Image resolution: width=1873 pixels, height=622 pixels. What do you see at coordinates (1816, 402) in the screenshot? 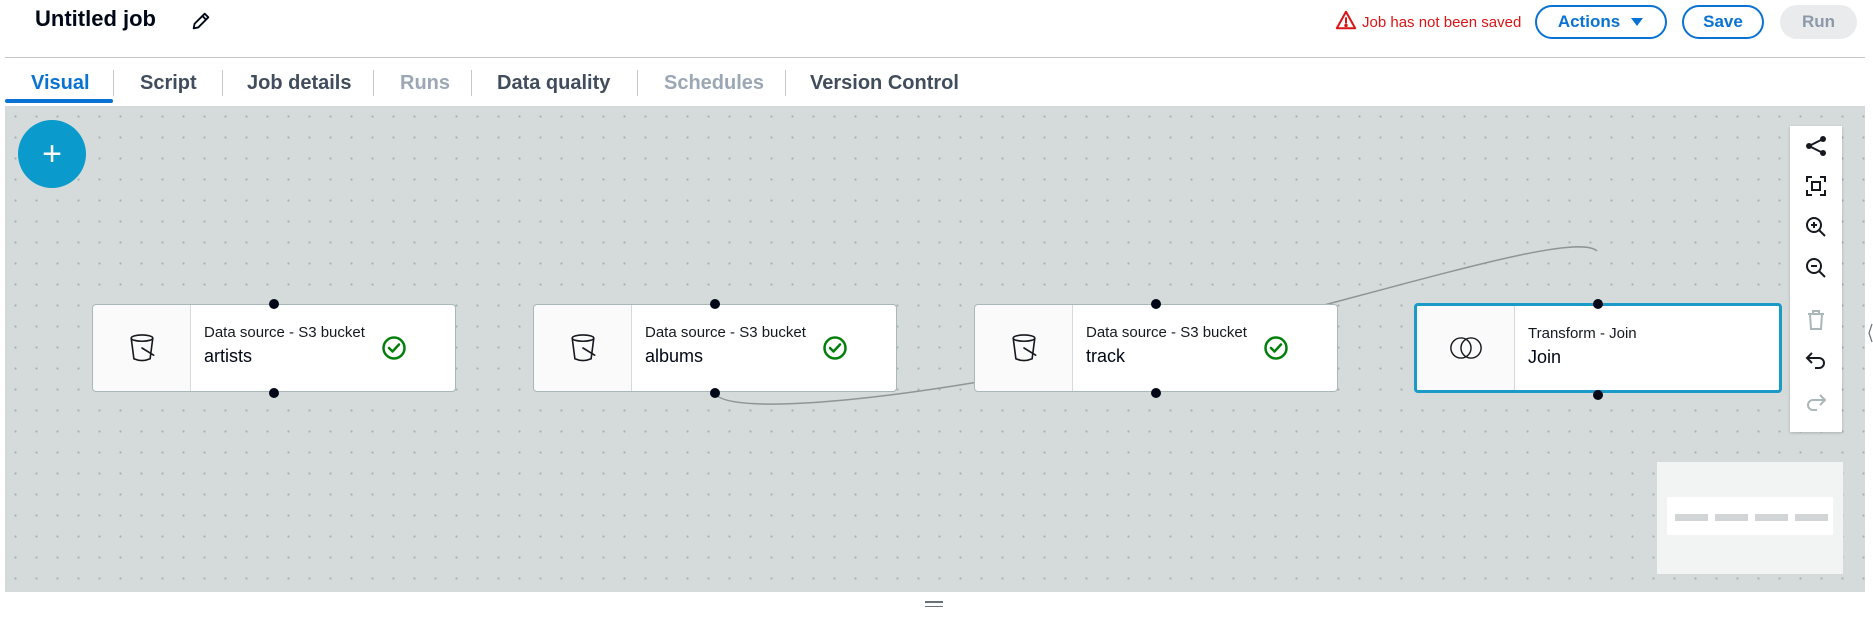
I see `redo-icon` at bounding box center [1816, 402].